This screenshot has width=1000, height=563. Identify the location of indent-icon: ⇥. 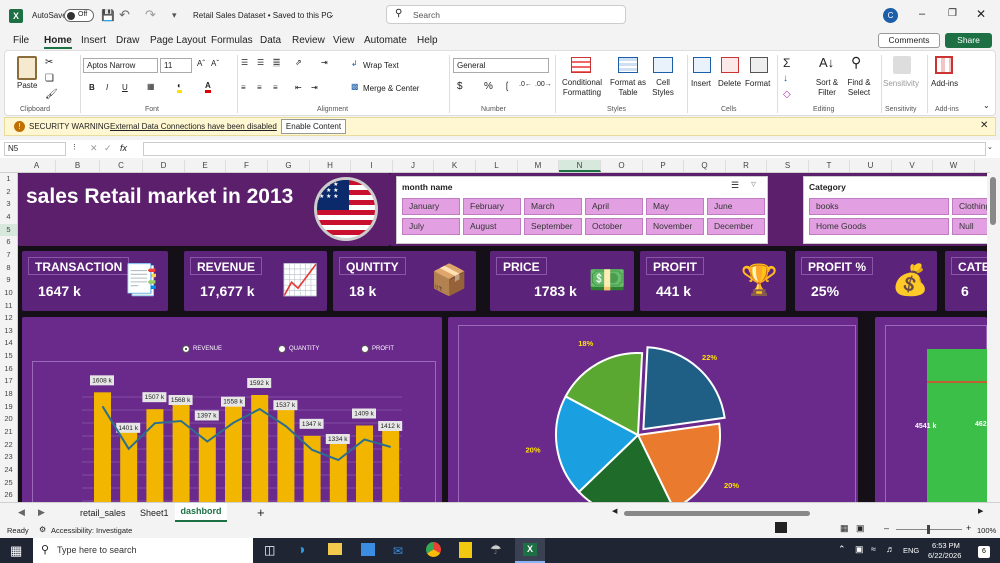
(324, 62).